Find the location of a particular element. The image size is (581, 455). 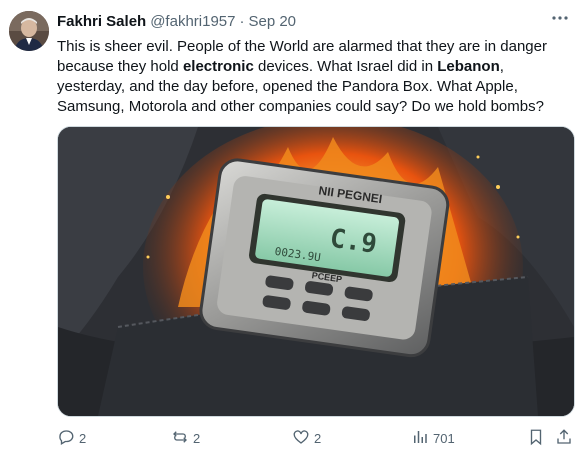

avatar is located at coordinates (29, 31).